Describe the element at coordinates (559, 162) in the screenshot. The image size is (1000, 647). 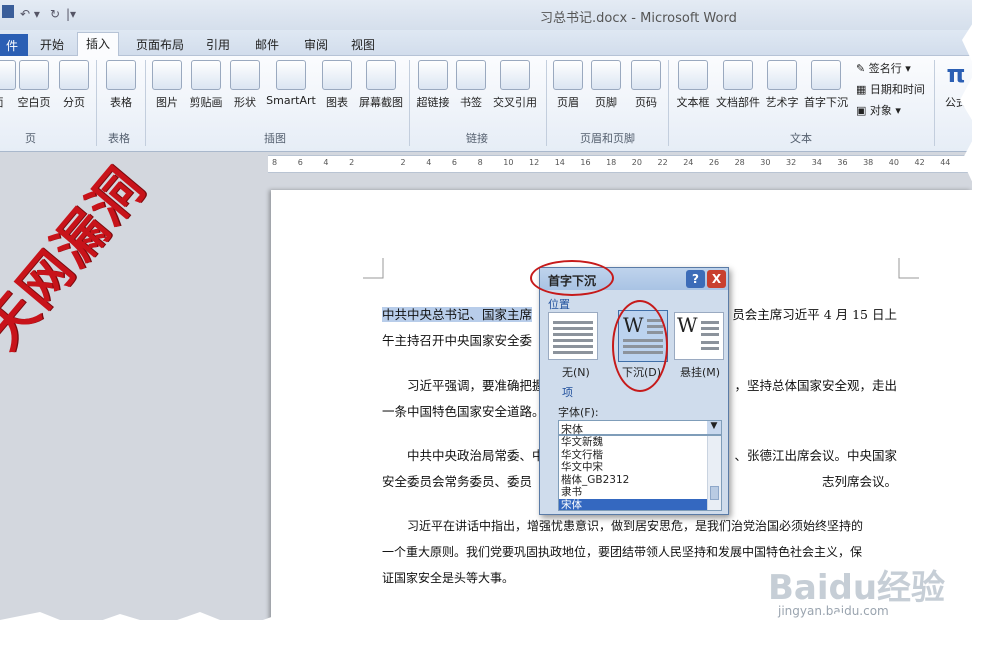
I see `ruler-tick-label: 14` at that location.